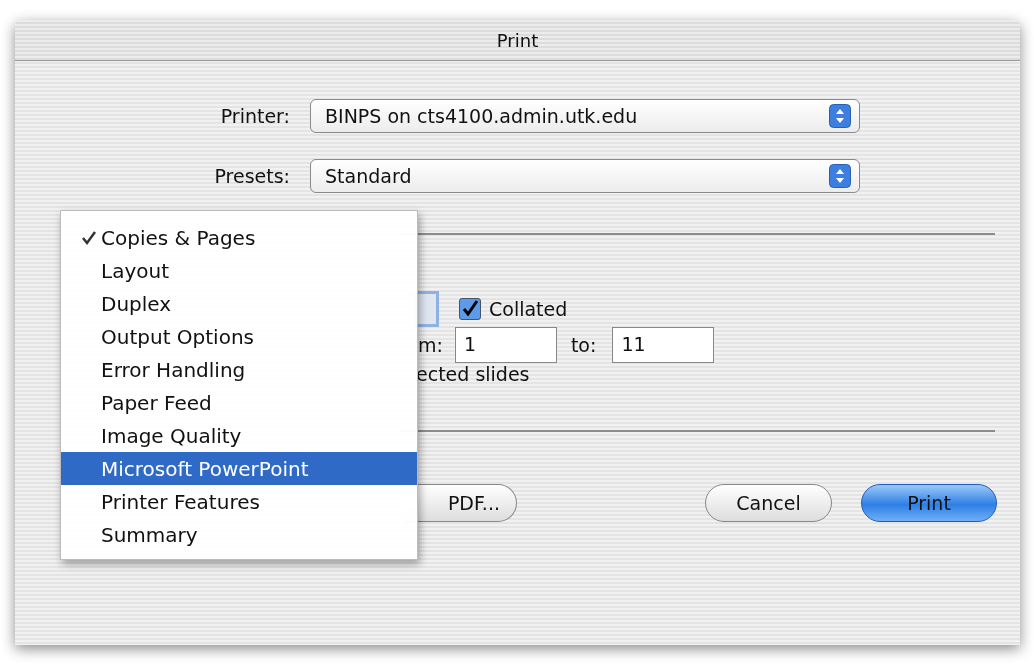 This screenshot has width=1034, height=666. What do you see at coordinates (583, 345) in the screenshot?
I see `to-label: to:` at bounding box center [583, 345].